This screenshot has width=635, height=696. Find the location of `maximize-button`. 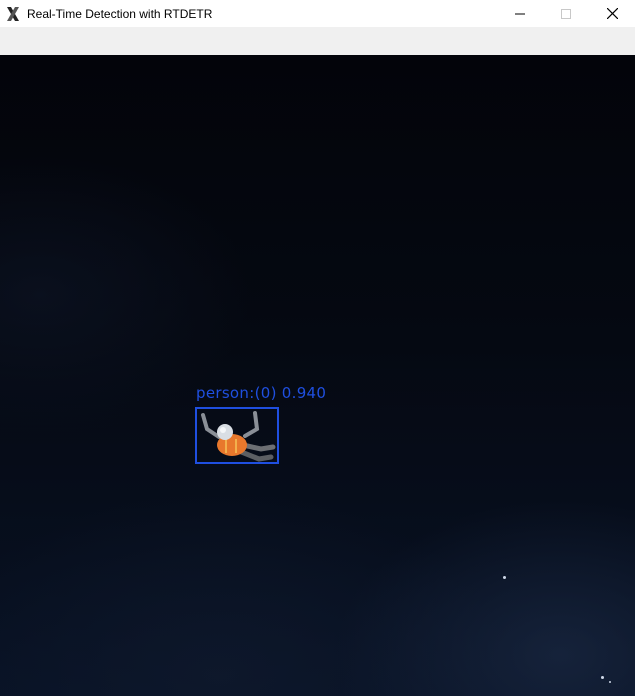

maximize-button is located at coordinates (566, 13).